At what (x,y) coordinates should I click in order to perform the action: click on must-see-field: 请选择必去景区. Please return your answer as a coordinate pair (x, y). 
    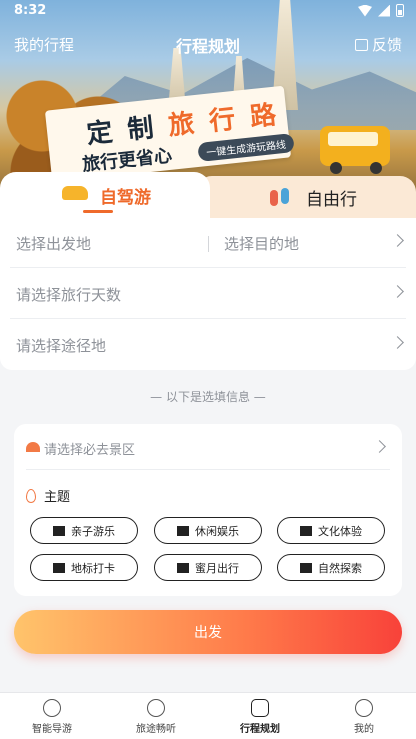
    Looking at the image, I should click on (90, 450).